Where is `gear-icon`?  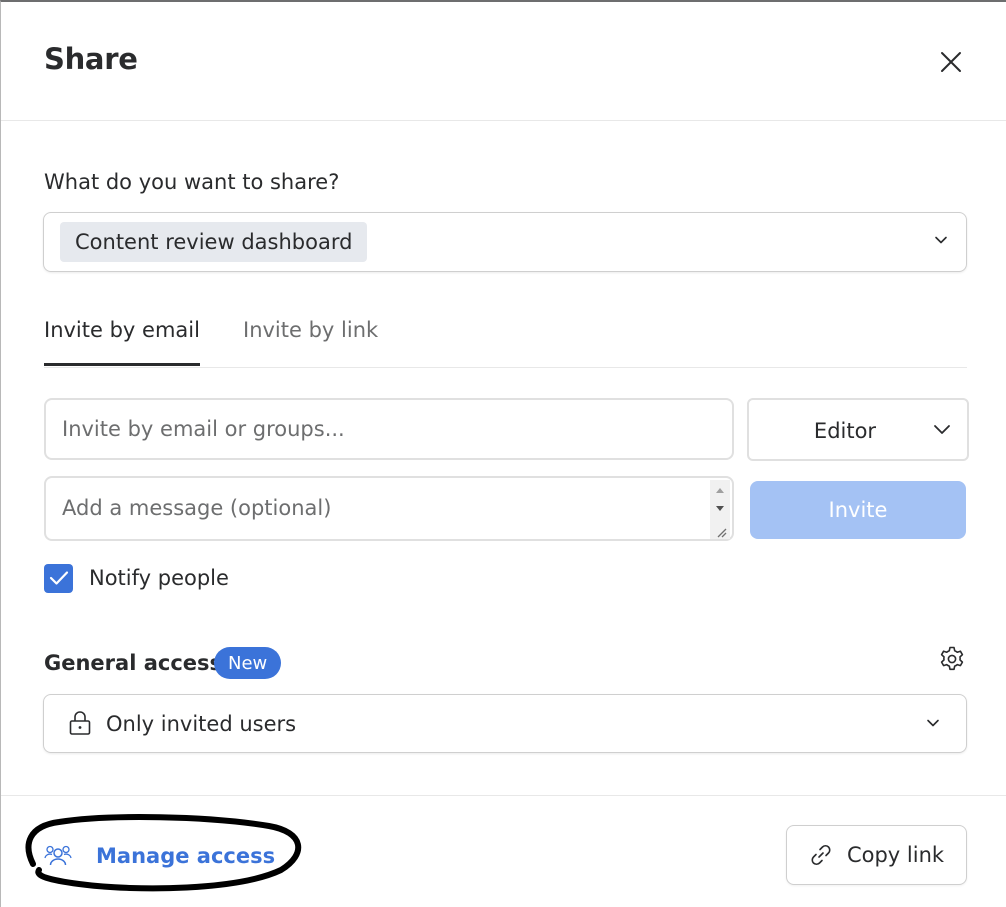
gear-icon is located at coordinates (952, 658).